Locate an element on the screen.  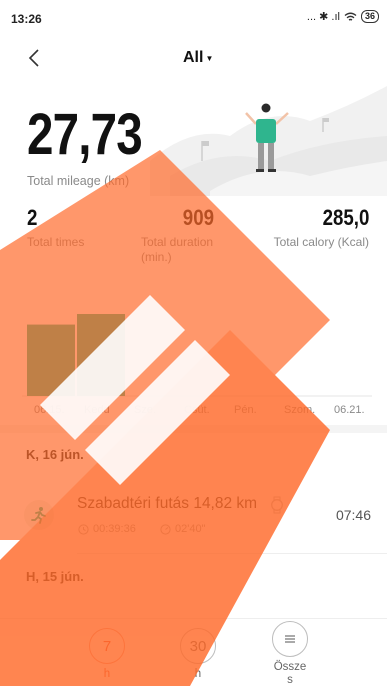
tab-all is located at coordinates (290, 639).